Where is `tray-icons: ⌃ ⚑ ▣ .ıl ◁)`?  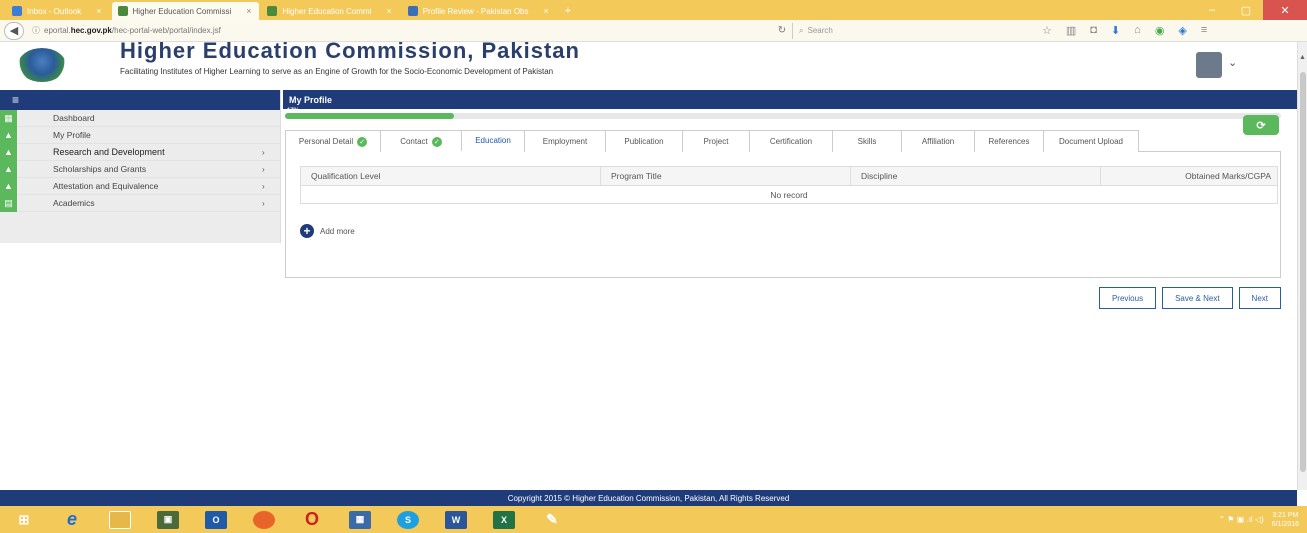 tray-icons: ⌃ ⚑ ▣ .ıl ◁) is located at coordinates (1240, 519).